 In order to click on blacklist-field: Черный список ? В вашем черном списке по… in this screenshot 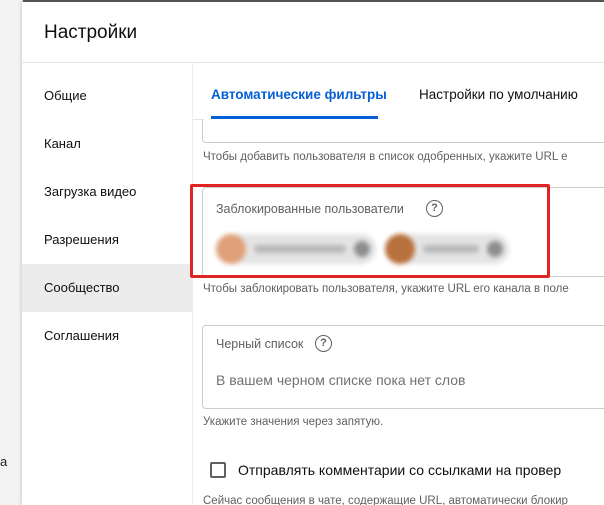, I will do `click(403, 367)`.